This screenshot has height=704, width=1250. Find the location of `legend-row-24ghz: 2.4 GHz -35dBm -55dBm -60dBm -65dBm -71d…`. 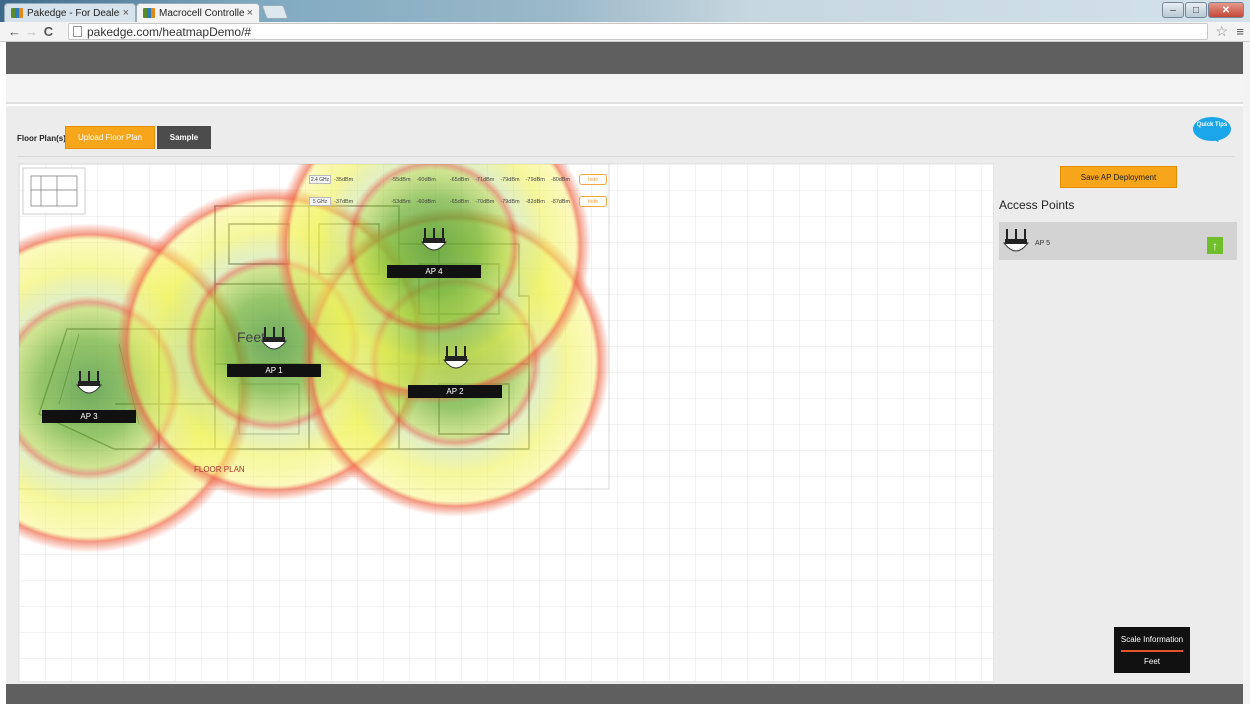

legend-row-24ghz: 2.4 GHz -35dBm -55dBm -60dBm -65dBm -71d… is located at coordinates (458, 179).